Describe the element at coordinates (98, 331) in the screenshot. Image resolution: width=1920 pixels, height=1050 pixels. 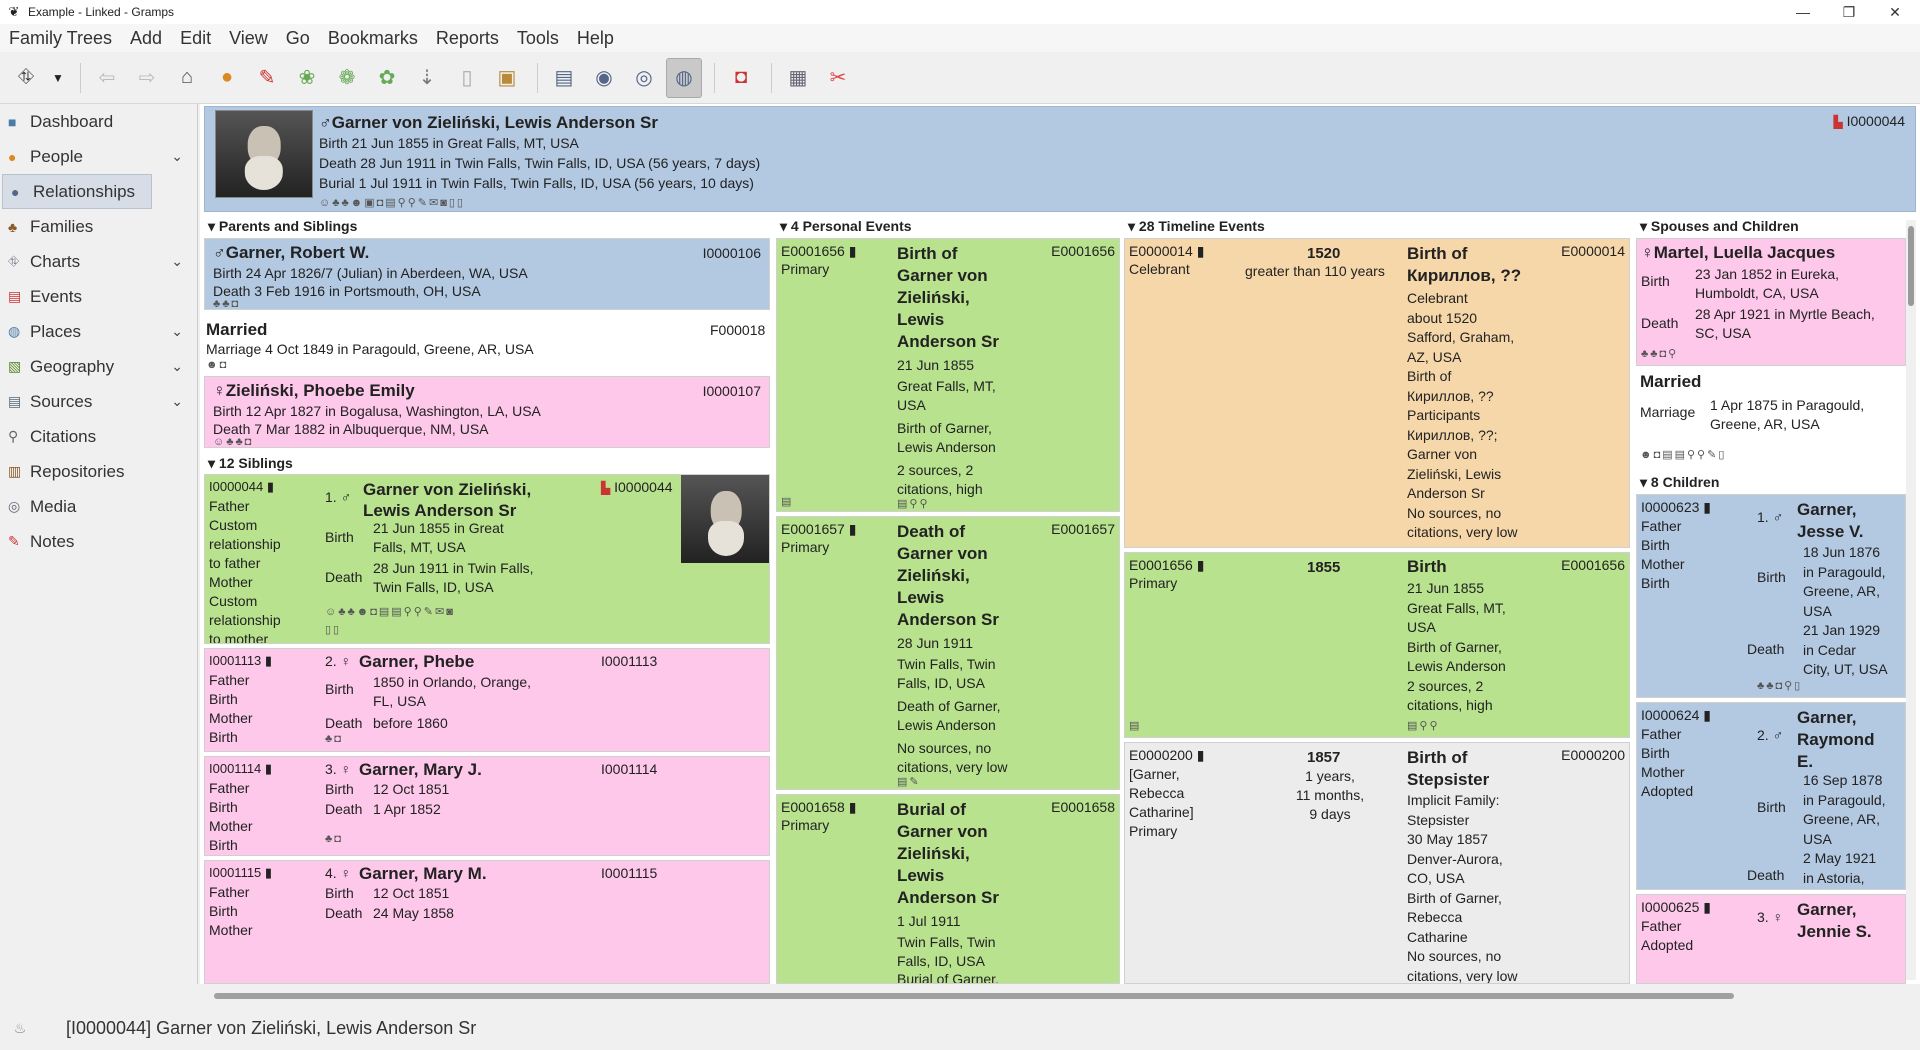
I see `nav-places: ◍ Places ⌄` at that location.